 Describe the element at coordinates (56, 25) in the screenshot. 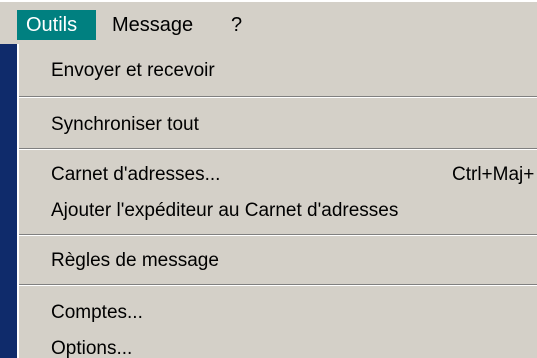

I see `menu-outils: Outils` at that location.